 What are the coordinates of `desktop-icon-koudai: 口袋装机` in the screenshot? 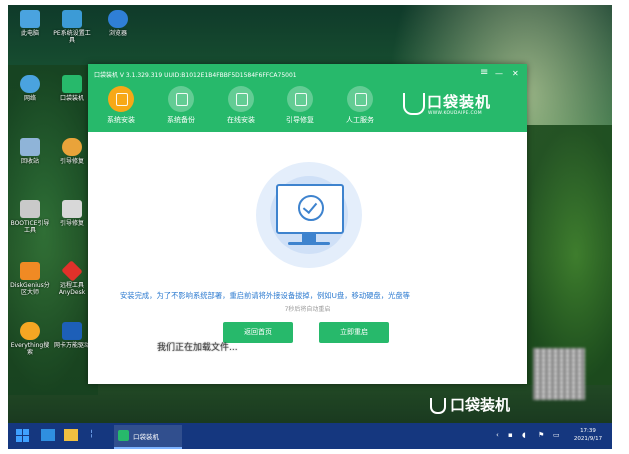 It's located at (72, 88).